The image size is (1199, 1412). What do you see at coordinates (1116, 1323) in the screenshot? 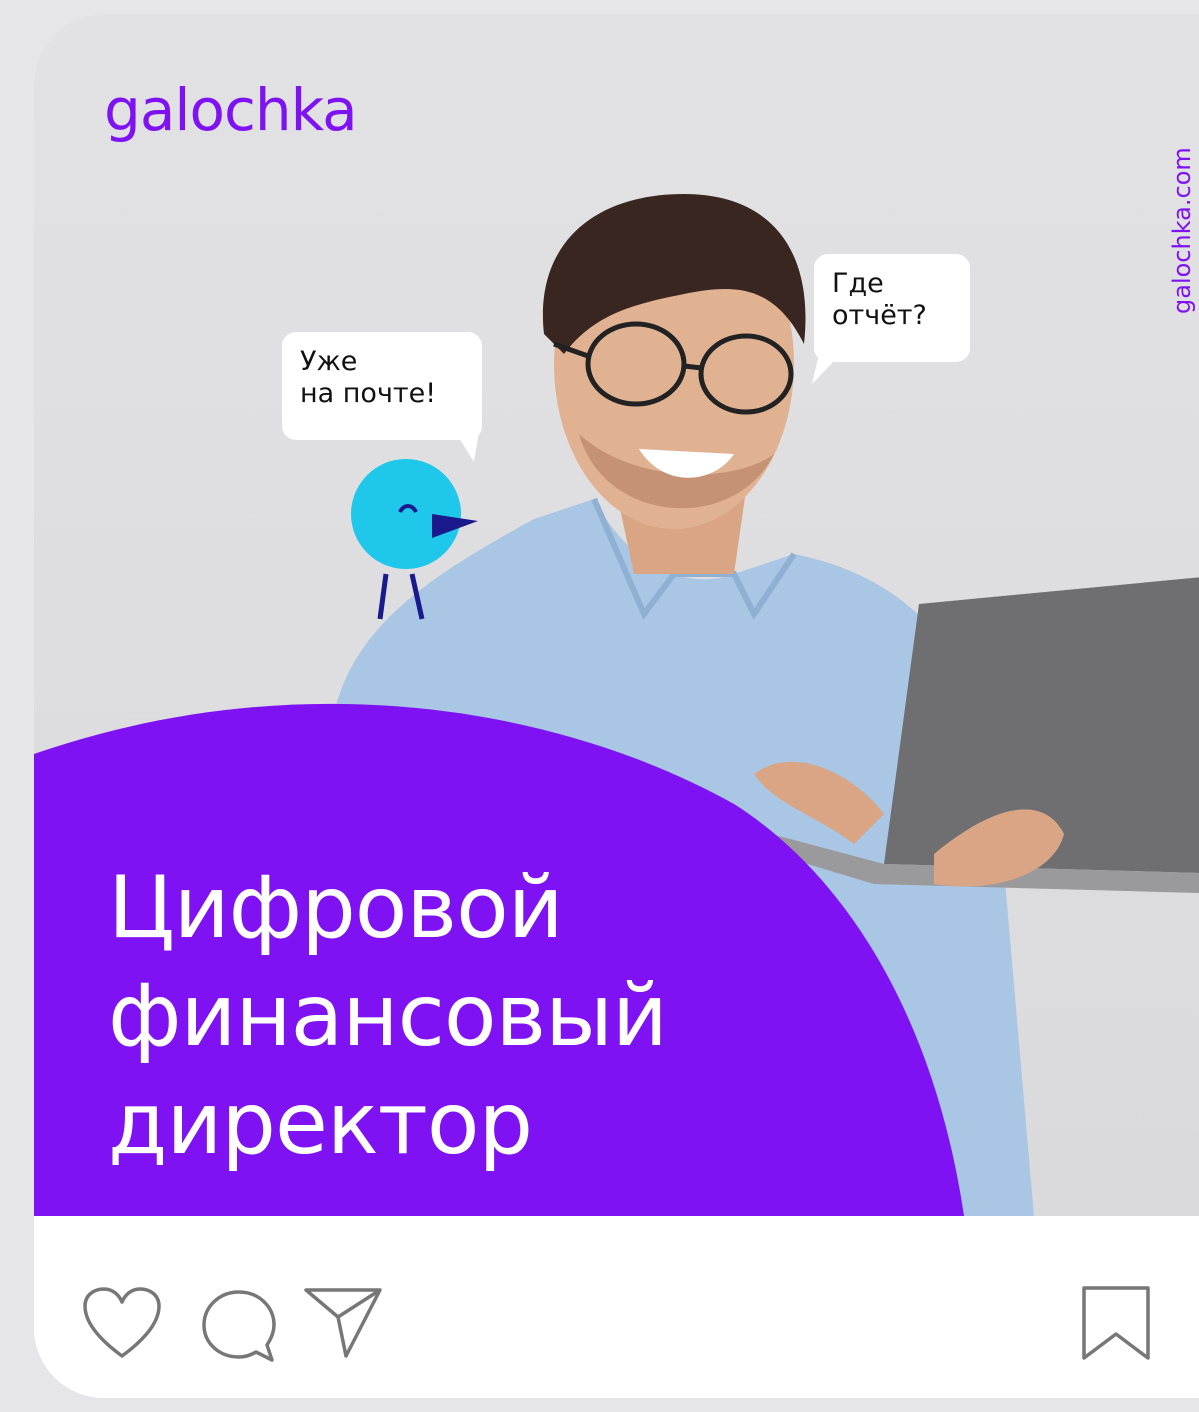
I see `bookmark-icon` at bounding box center [1116, 1323].